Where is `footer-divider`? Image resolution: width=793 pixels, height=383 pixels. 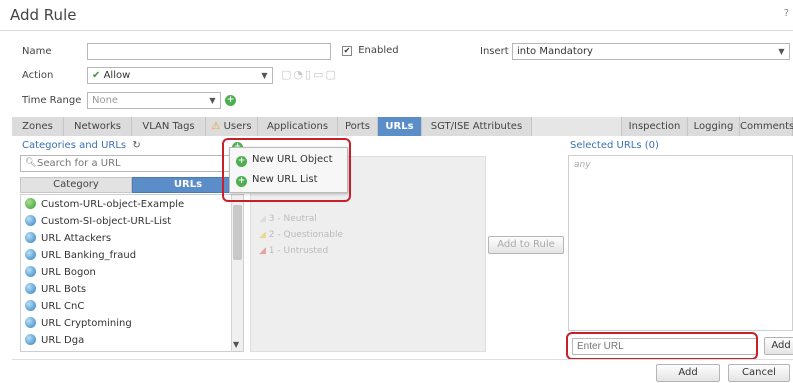
footer-divider is located at coordinates (402, 359).